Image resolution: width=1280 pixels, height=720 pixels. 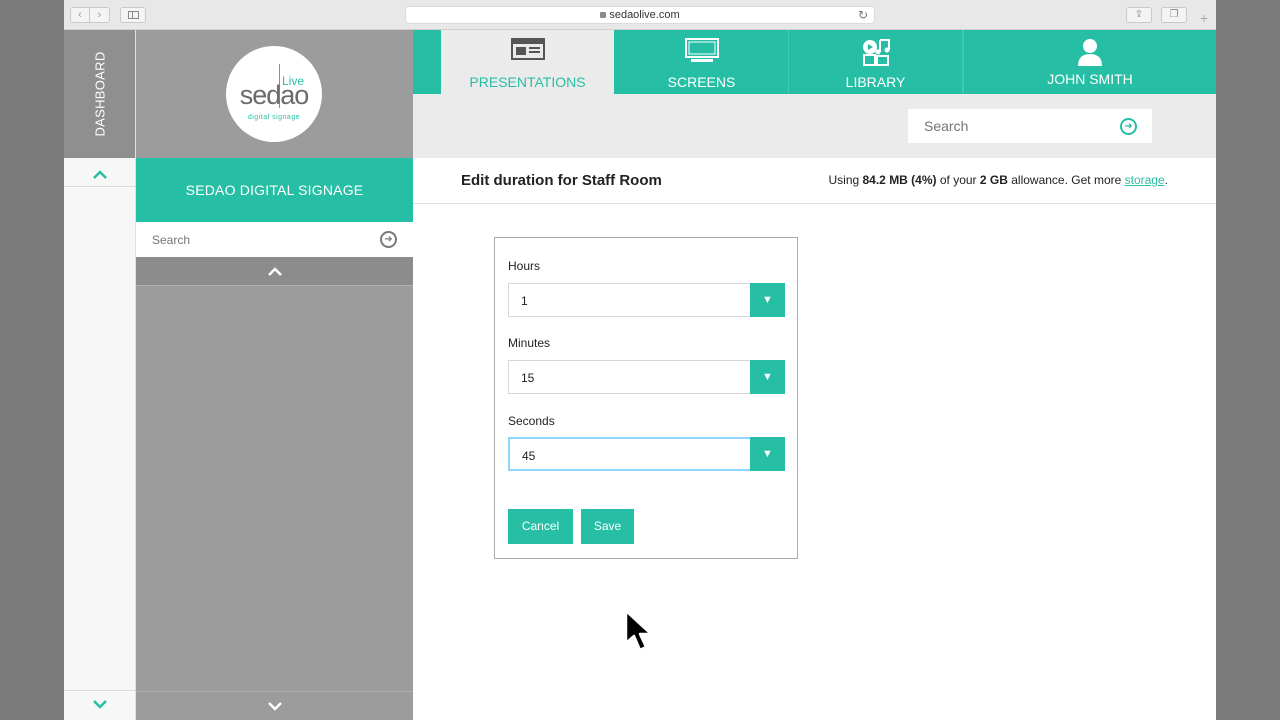 I want to click on show-tabs-button: ❐, so click(x=1174, y=15).